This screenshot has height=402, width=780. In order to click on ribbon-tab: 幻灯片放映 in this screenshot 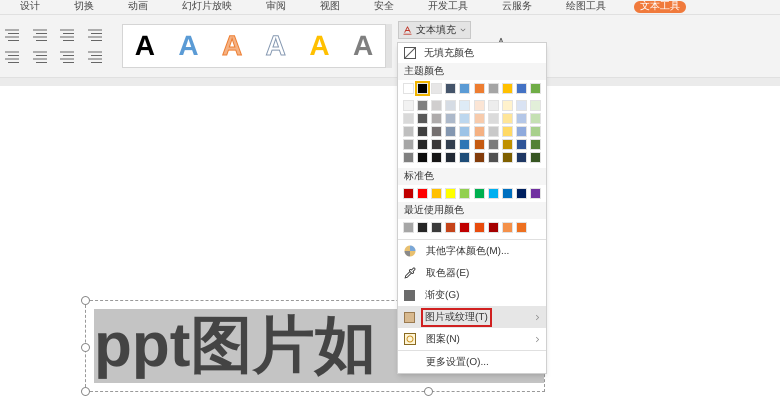, I will do `click(207, 7)`.